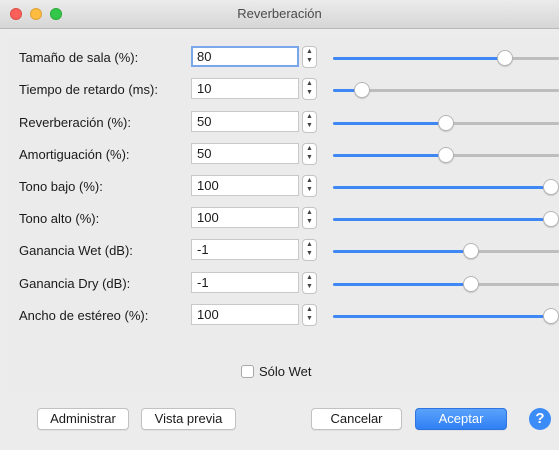 The height and width of the screenshot is (450, 559). I want to click on param-row: Ganancia Wet (dB): -1 ▲ ▼, so click(283, 251).